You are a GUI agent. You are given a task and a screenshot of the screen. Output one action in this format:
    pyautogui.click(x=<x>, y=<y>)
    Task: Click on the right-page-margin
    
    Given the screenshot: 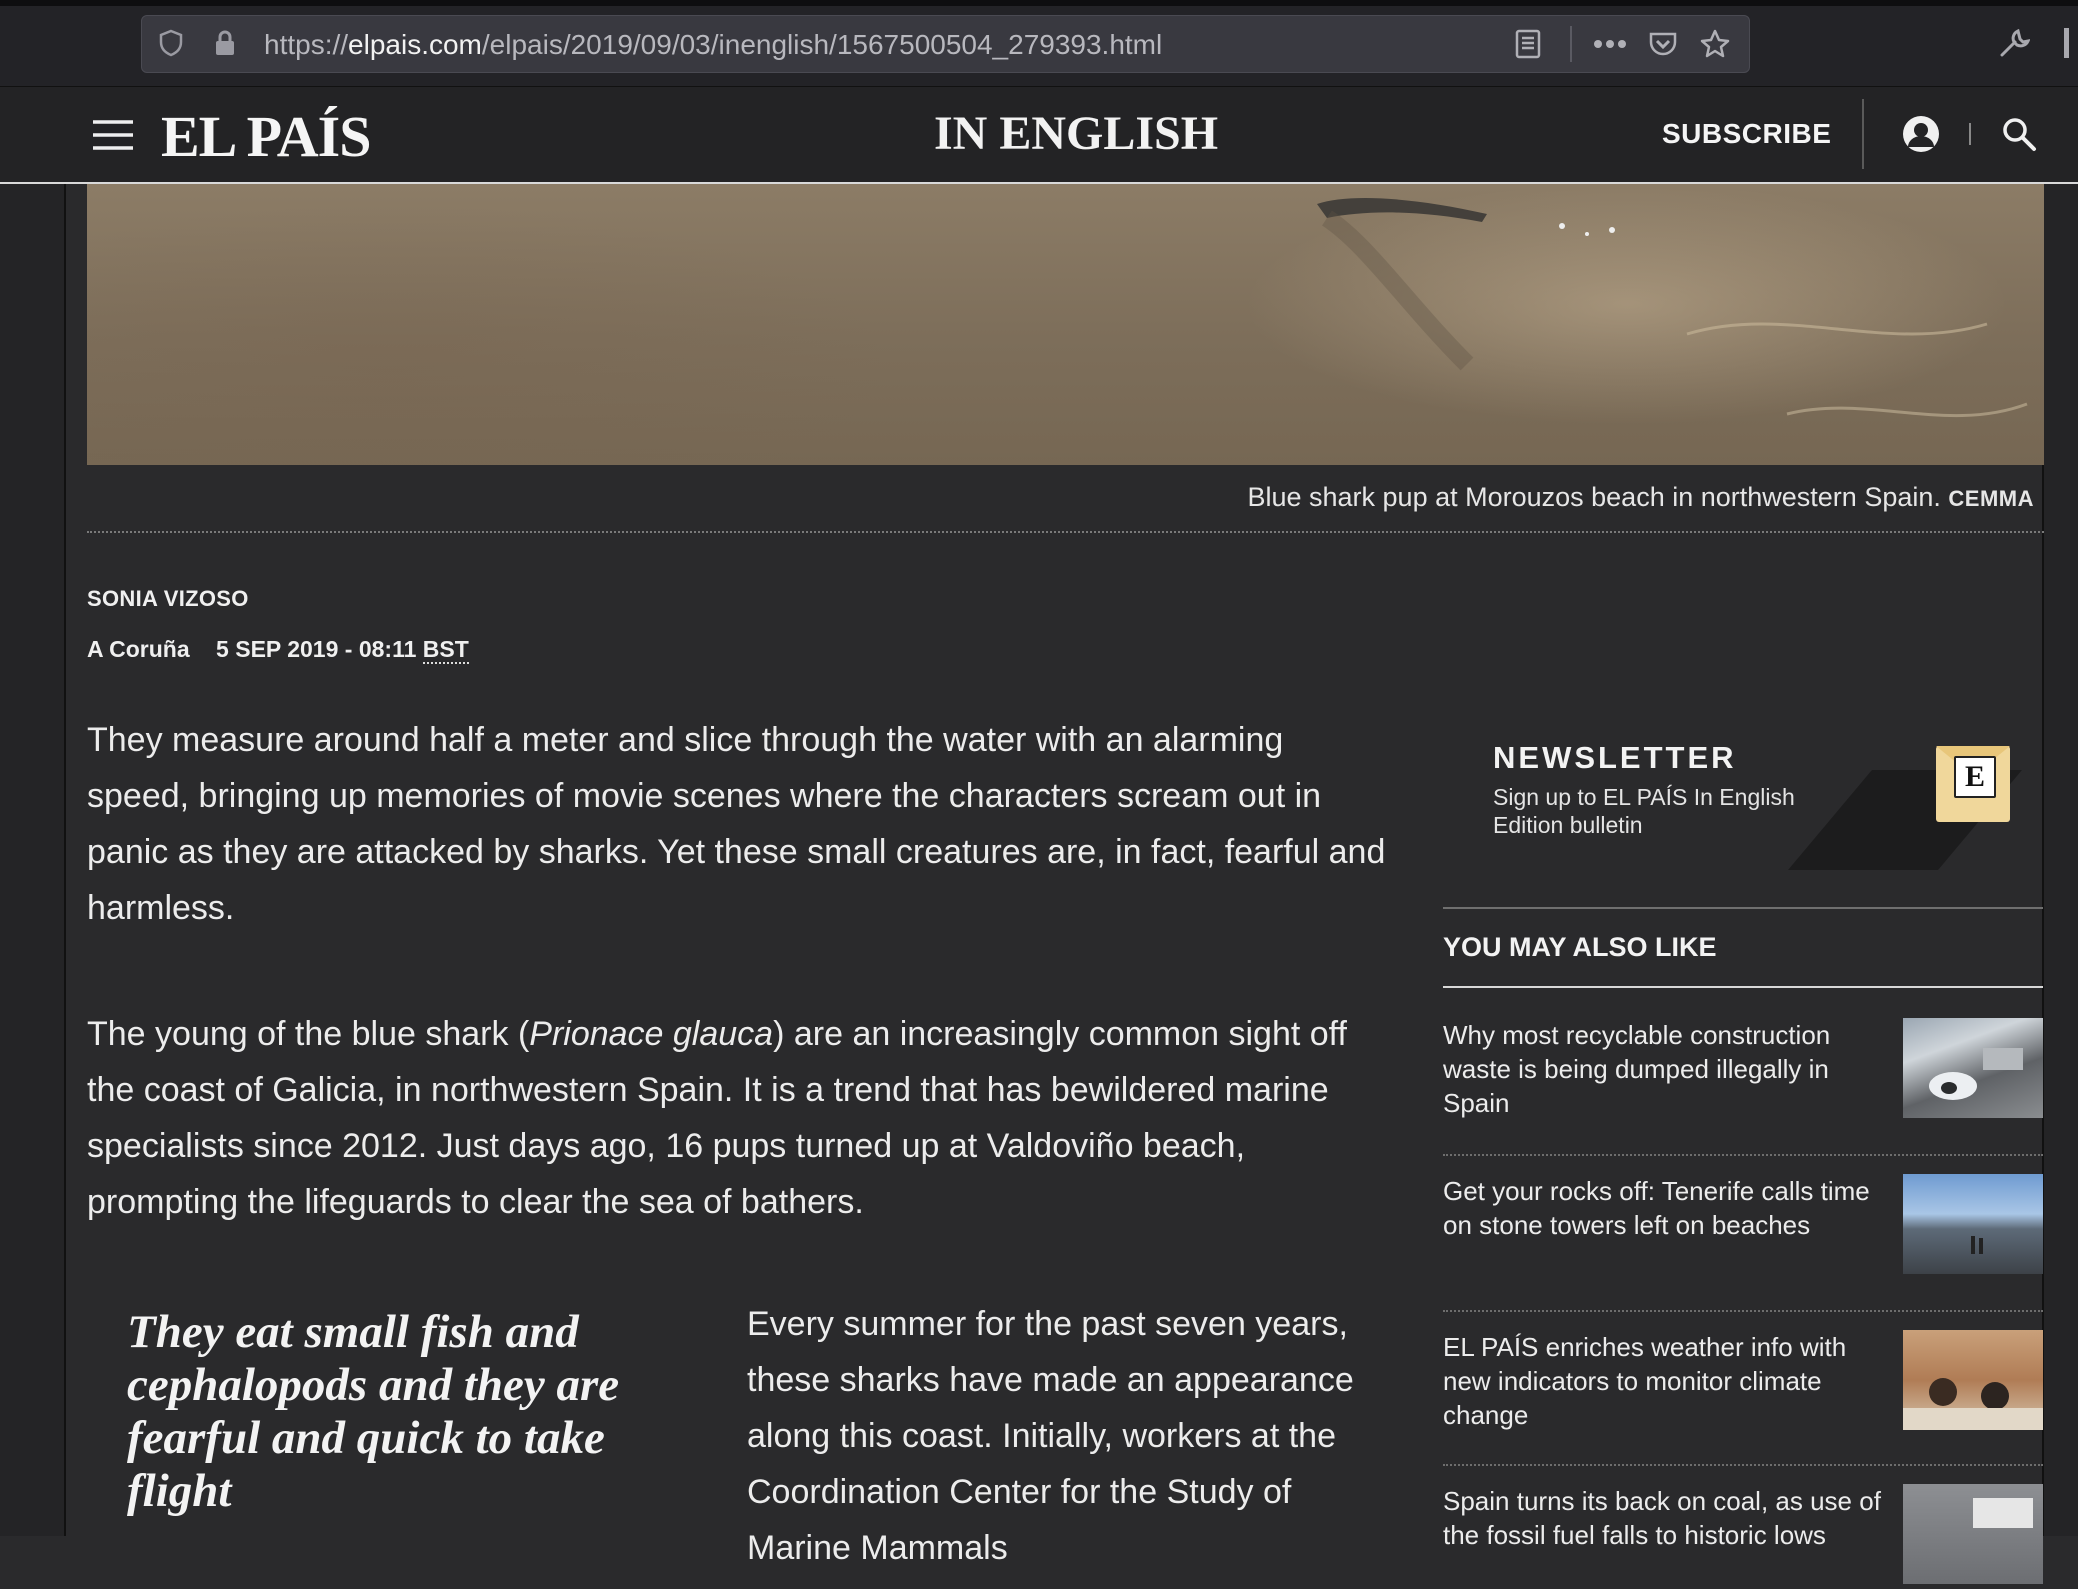 What is the action you would take?
    pyautogui.click(x=2060, y=860)
    